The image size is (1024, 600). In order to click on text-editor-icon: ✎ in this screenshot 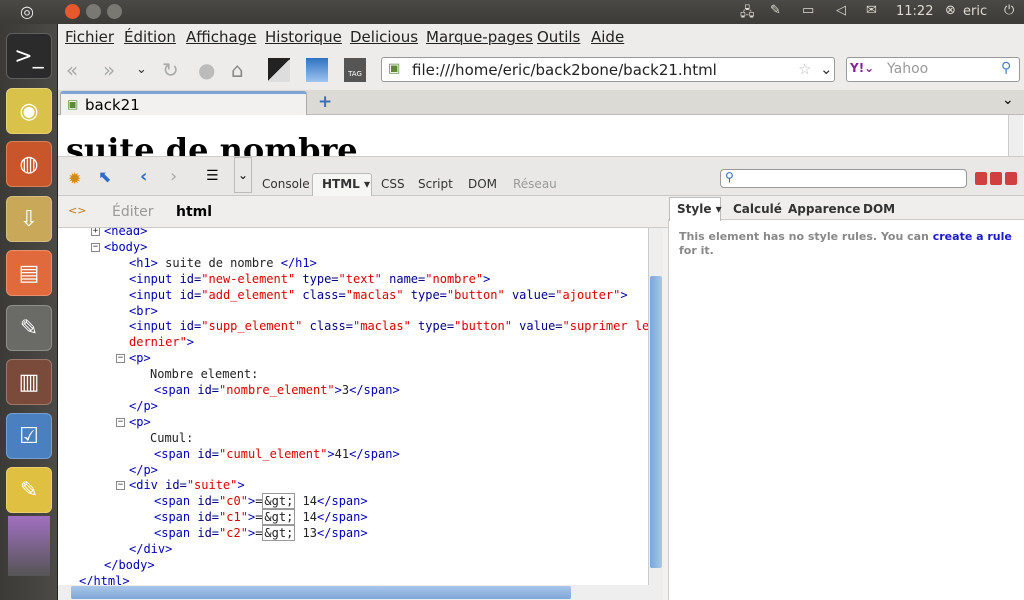, I will do `click(29, 328)`.